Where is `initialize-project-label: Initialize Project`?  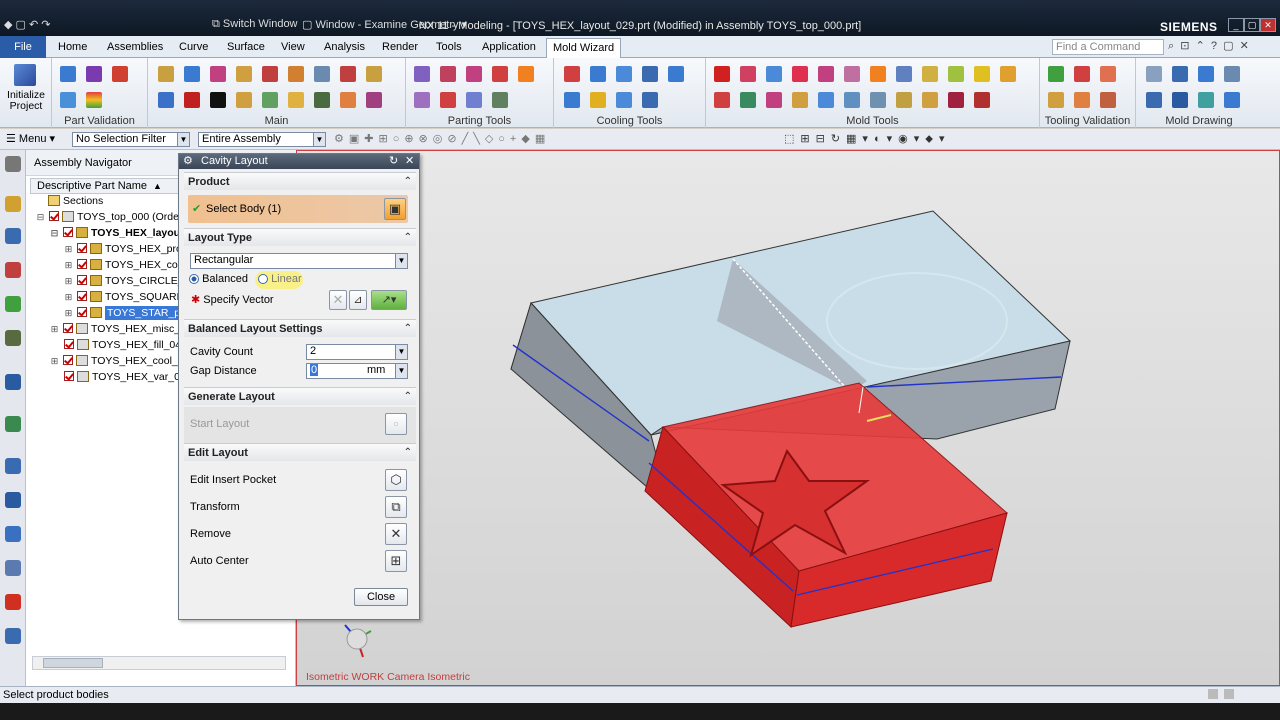 initialize-project-label: Initialize Project is located at coordinates (26, 101).